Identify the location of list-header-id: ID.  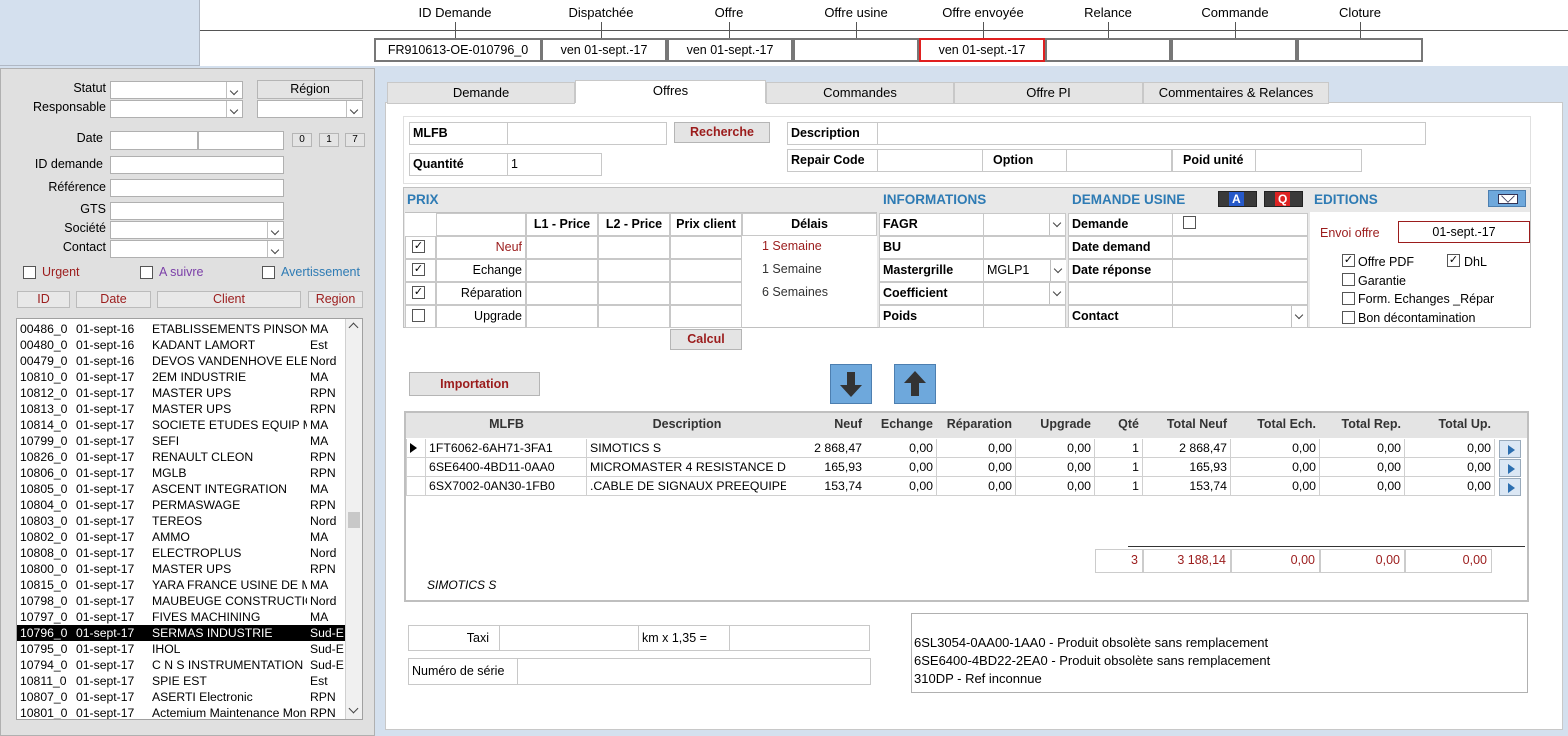
(43, 299).